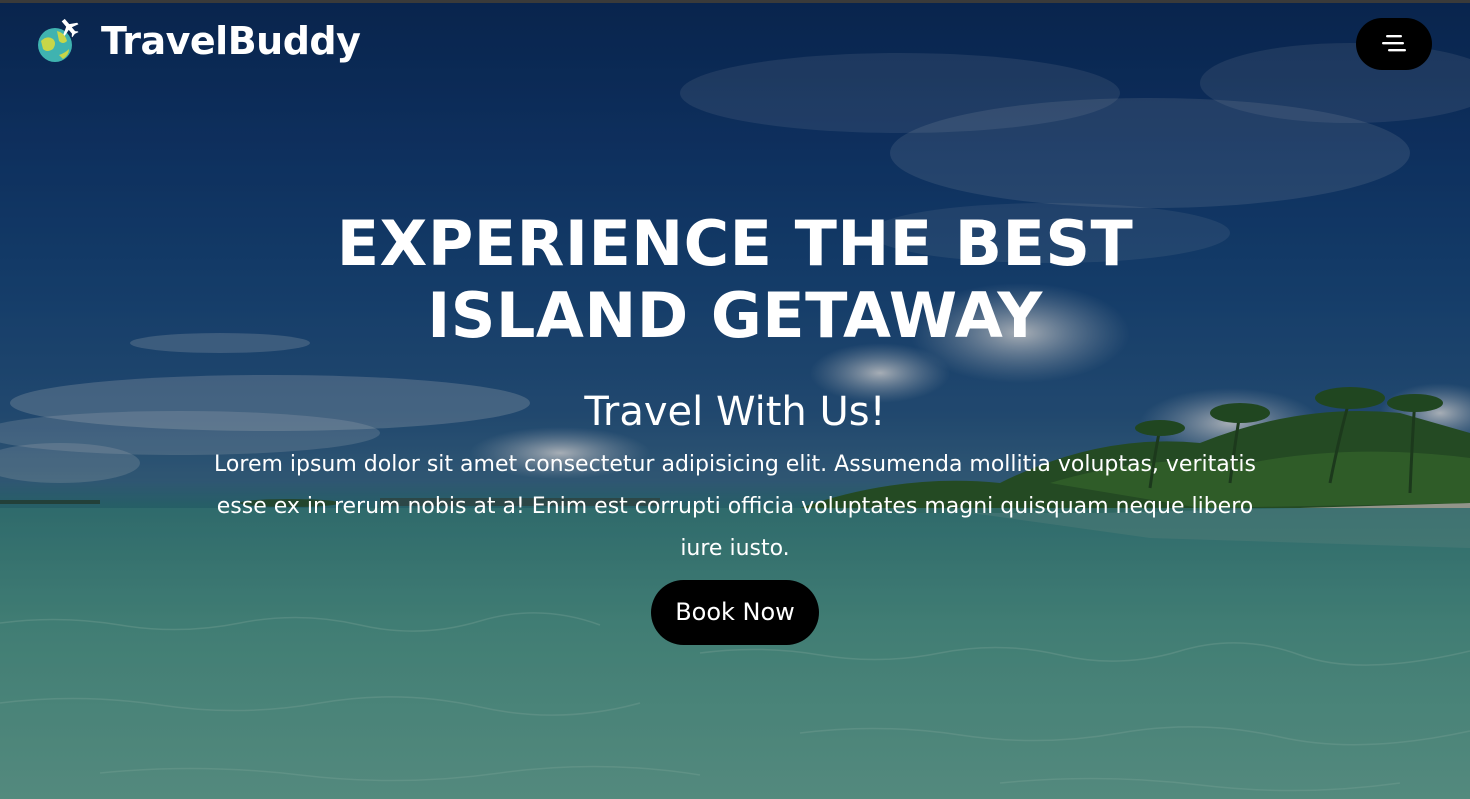  I want to click on brand-name: TravelBuddy, so click(231, 41).